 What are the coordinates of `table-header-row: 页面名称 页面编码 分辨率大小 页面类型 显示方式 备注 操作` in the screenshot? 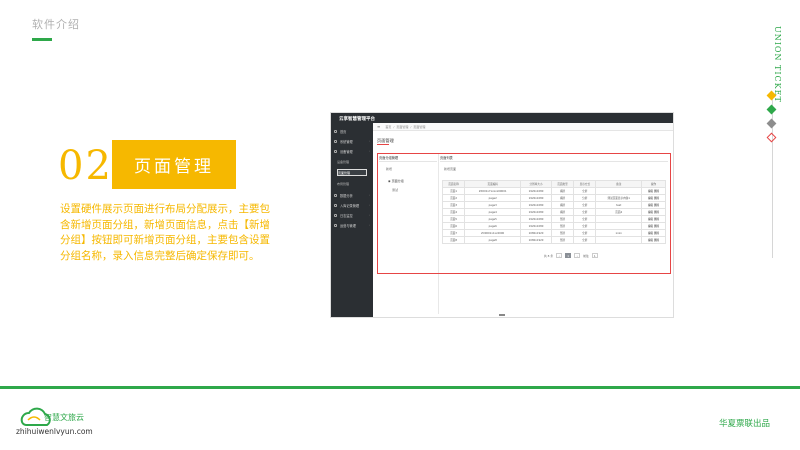 It's located at (553, 184).